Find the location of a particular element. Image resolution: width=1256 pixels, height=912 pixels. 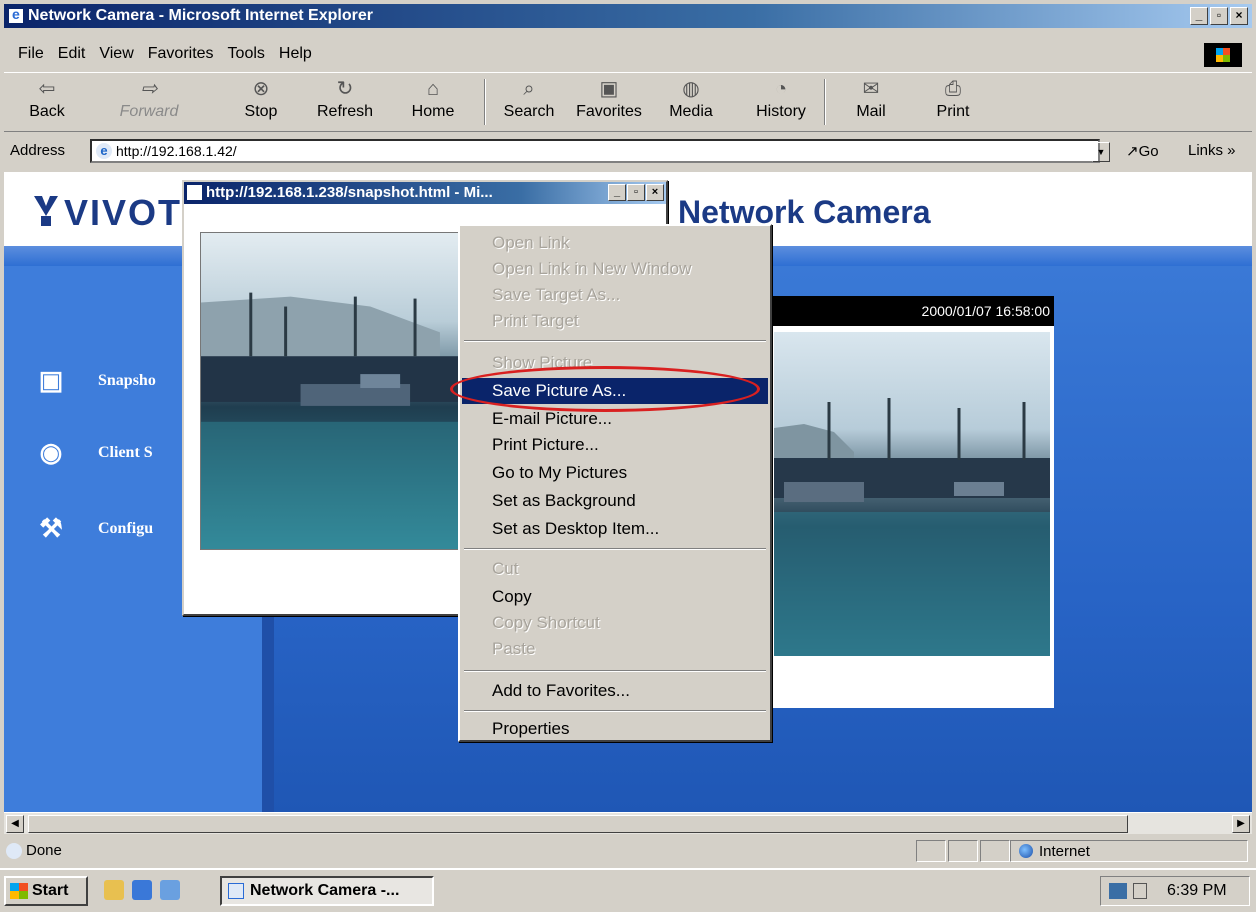

search-button: ⌕ Search is located at coordinates (529, 99).